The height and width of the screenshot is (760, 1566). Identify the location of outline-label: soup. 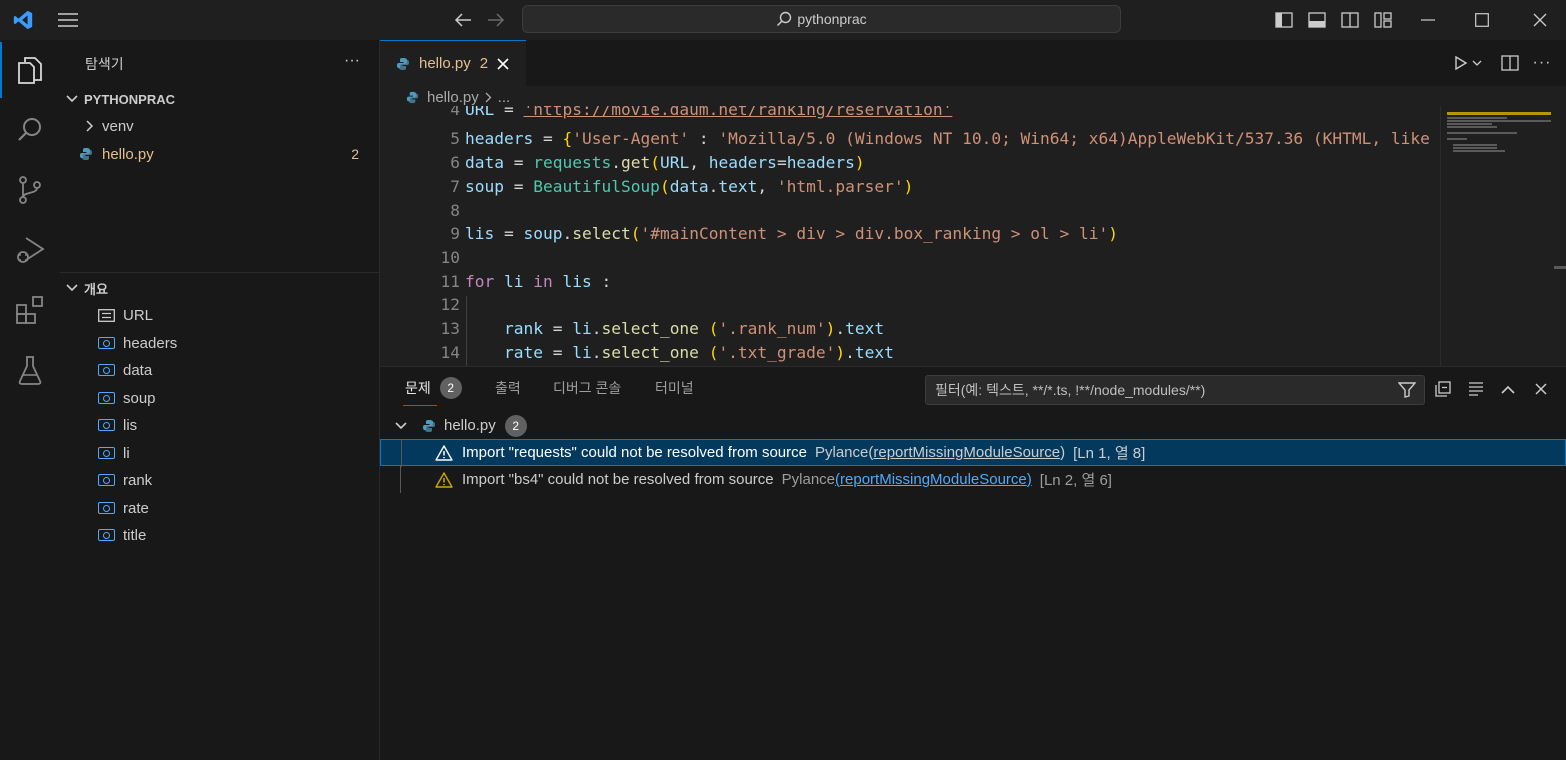
(139, 398).